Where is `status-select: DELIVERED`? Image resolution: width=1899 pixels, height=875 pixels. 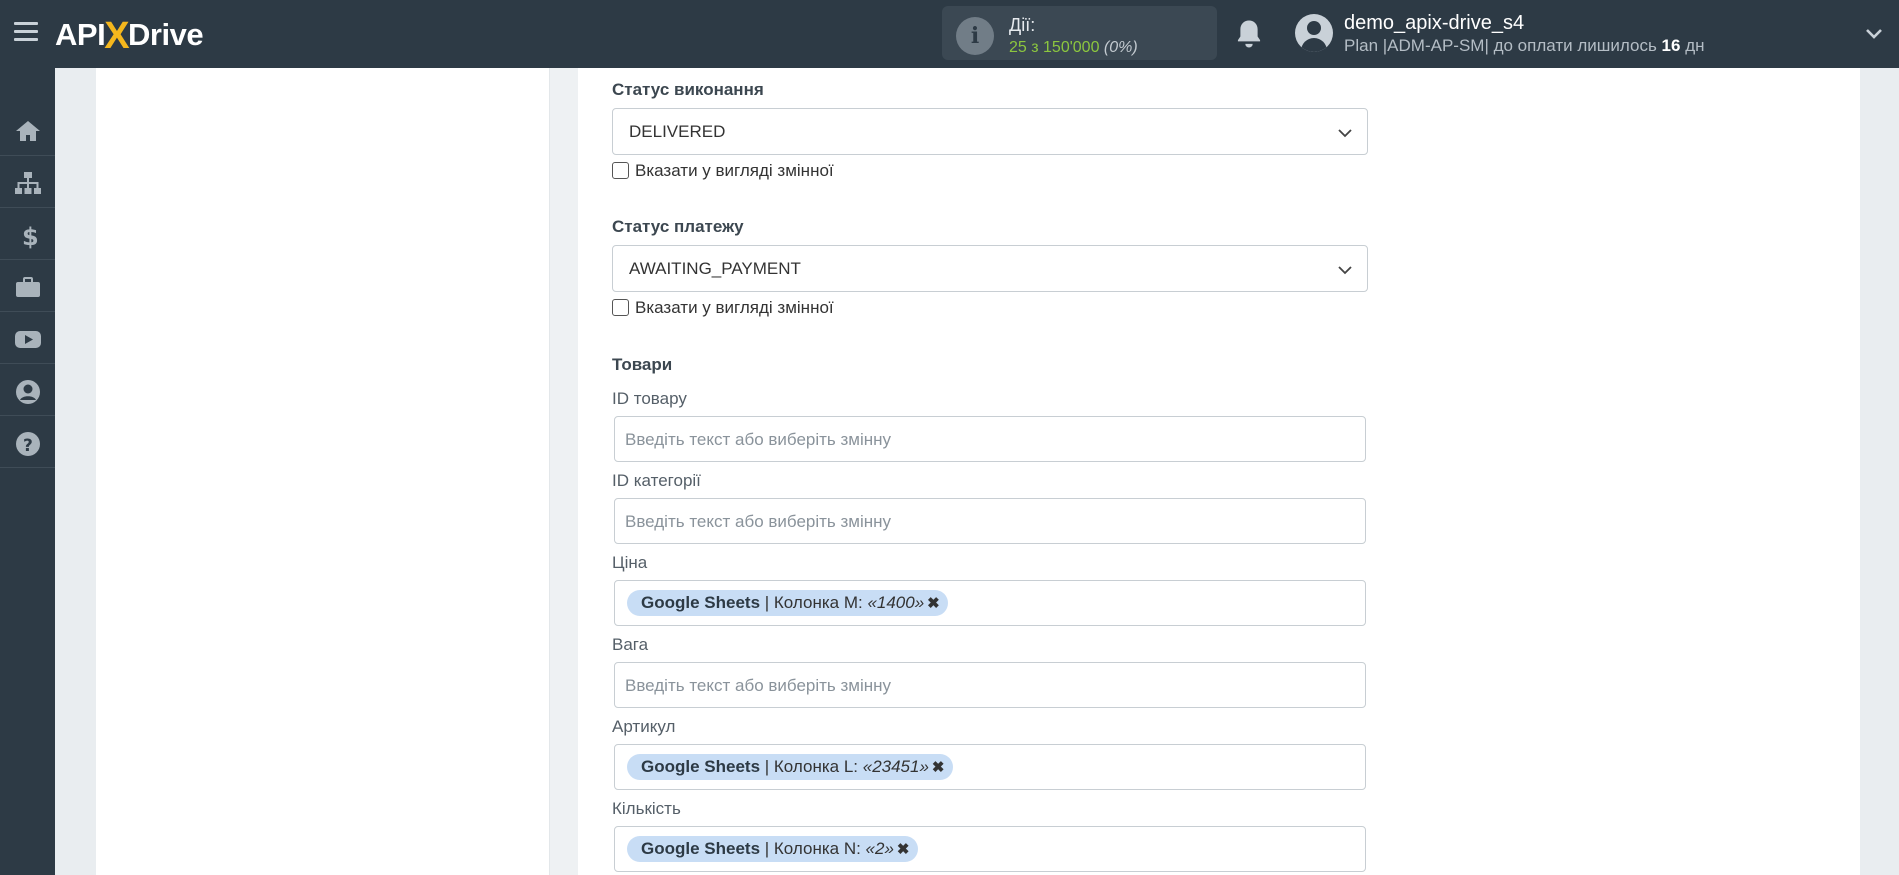
status-select: DELIVERED is located at coordinates (990, 131).